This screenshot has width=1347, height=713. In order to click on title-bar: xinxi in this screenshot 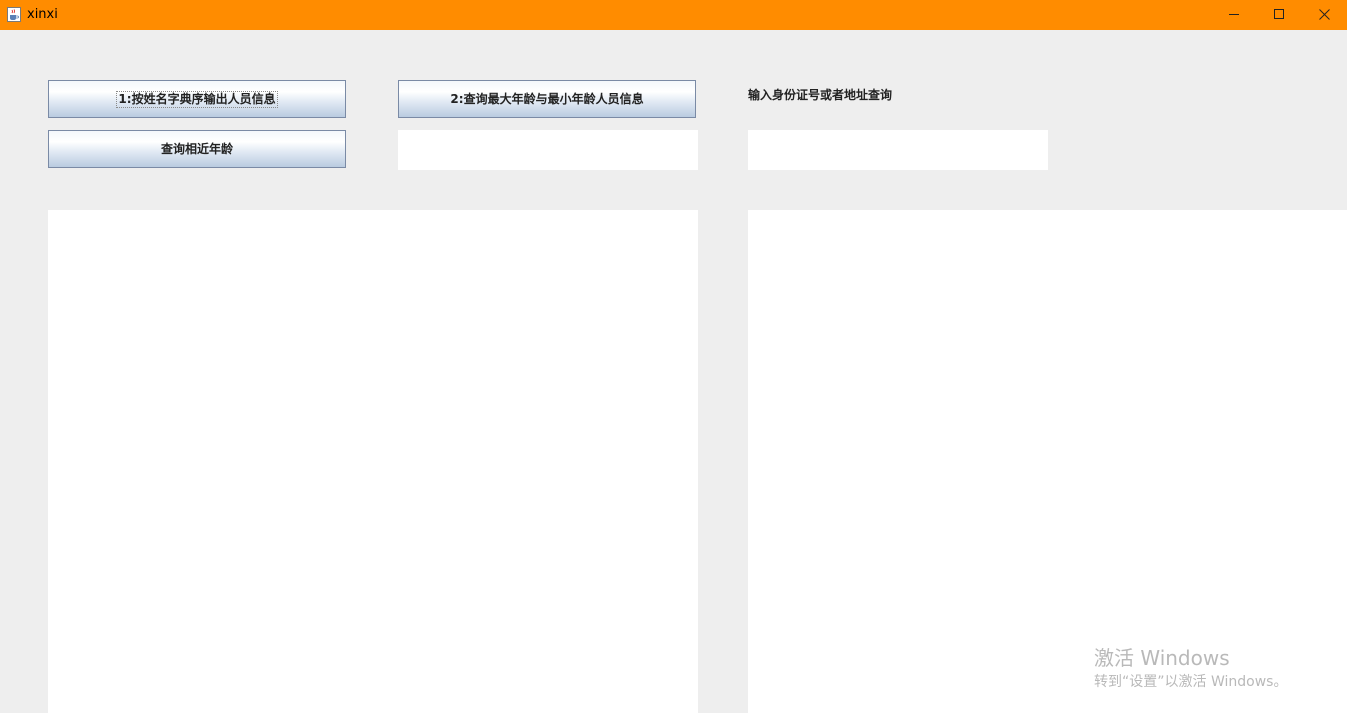, I will do `click(673, 15)`.